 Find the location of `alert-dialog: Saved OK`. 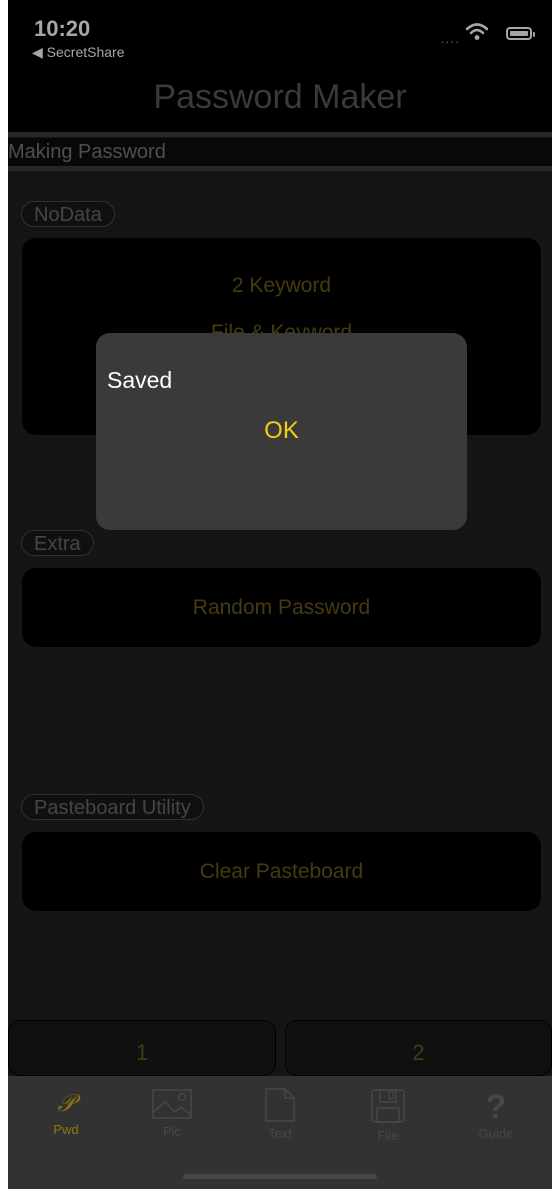

alert-dialog: Saved OK is located at coordinates (281, 431).